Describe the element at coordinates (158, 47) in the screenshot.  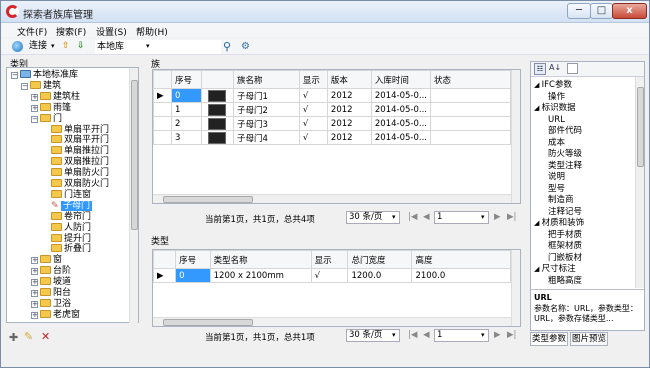
I see `library-select: 本地库` at that location.